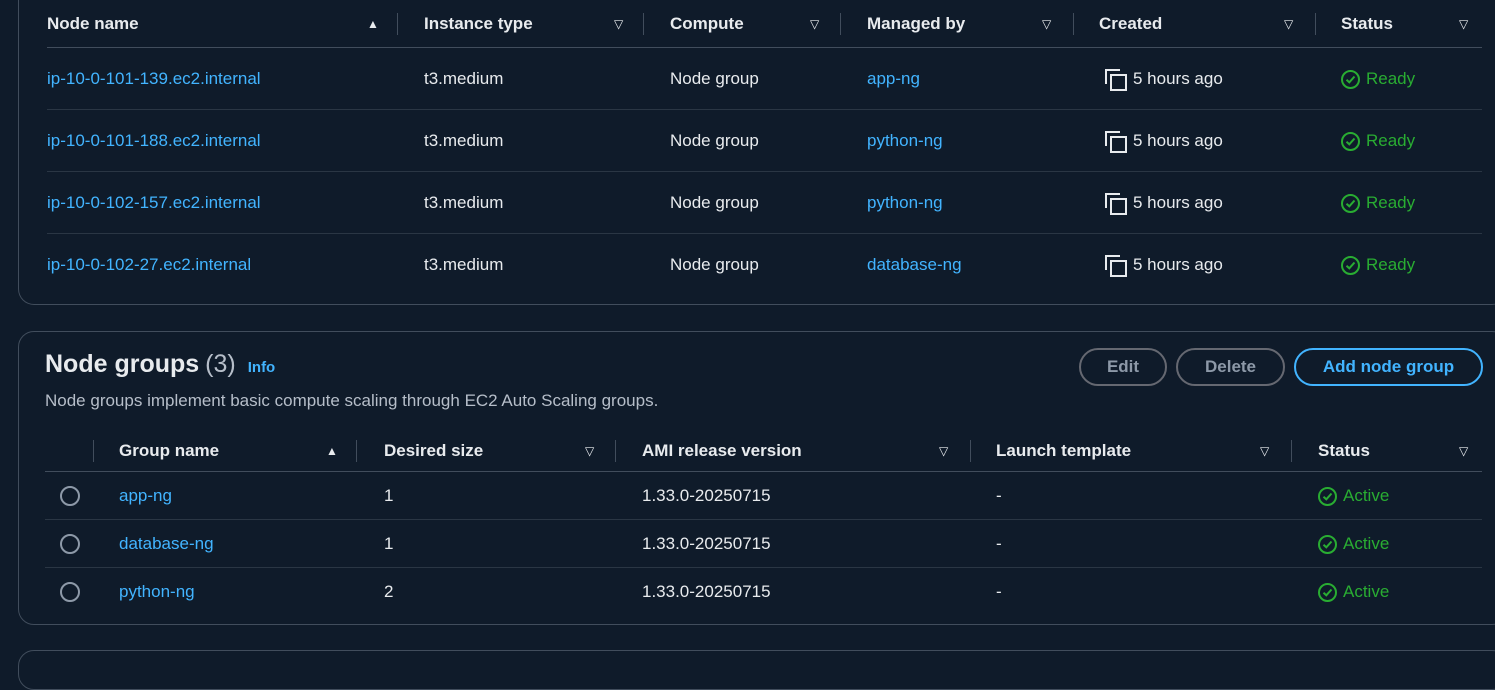  I want to click on column-header-ami-release-version: AMI release version ▽, so click(806, 451).